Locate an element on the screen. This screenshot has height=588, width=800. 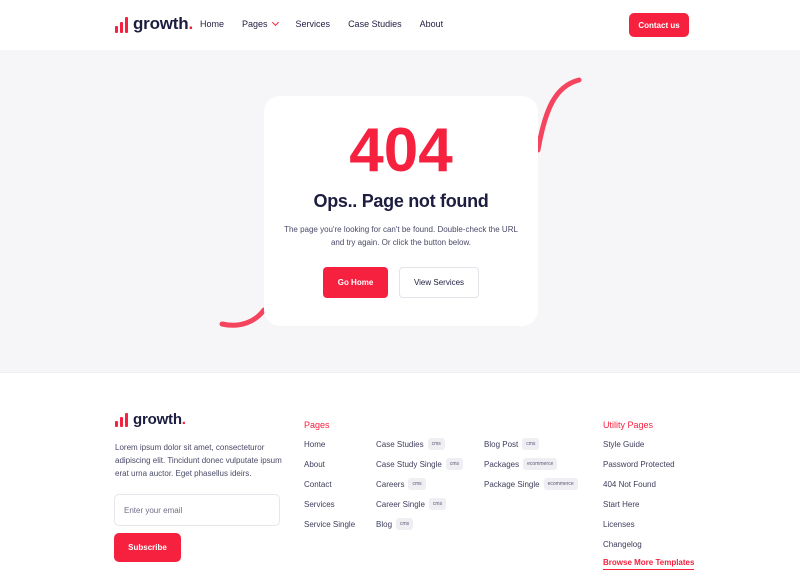
nav-home: Home is located at coordinates (212, 24).